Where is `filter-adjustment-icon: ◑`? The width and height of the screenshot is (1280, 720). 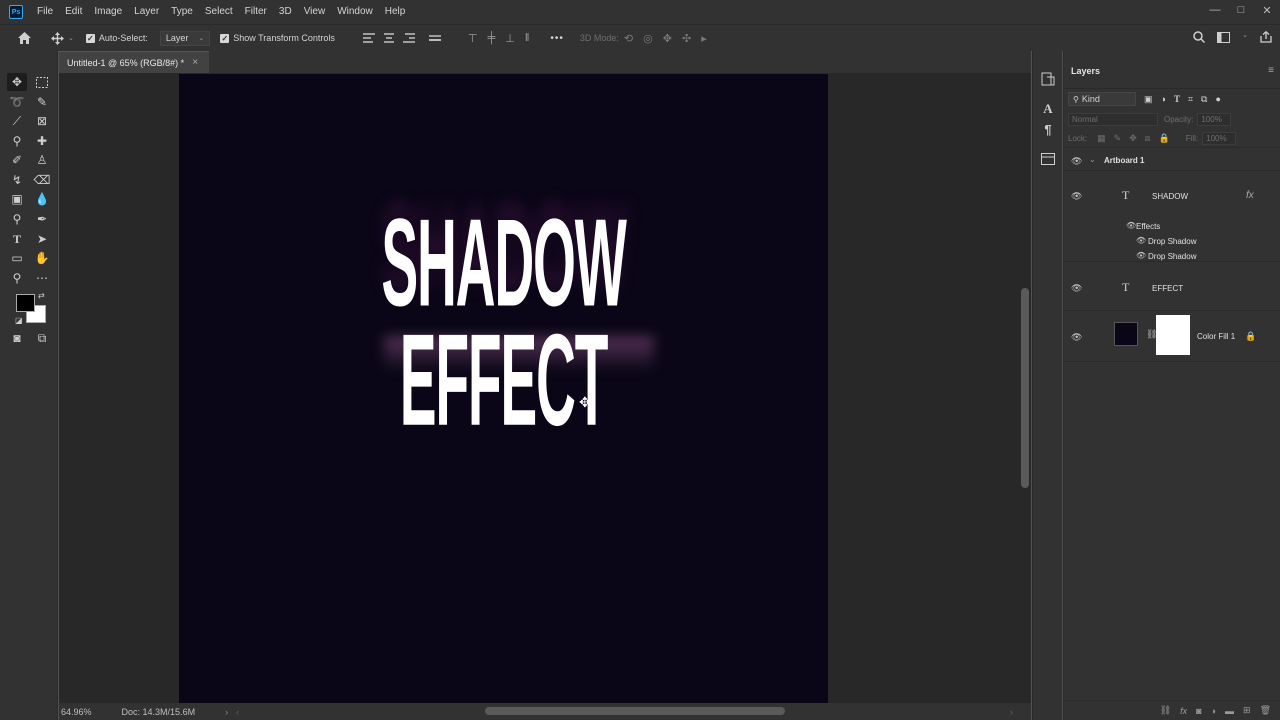 filter-adjustment-icon: ◑ is located at coordinates (1163, 99).